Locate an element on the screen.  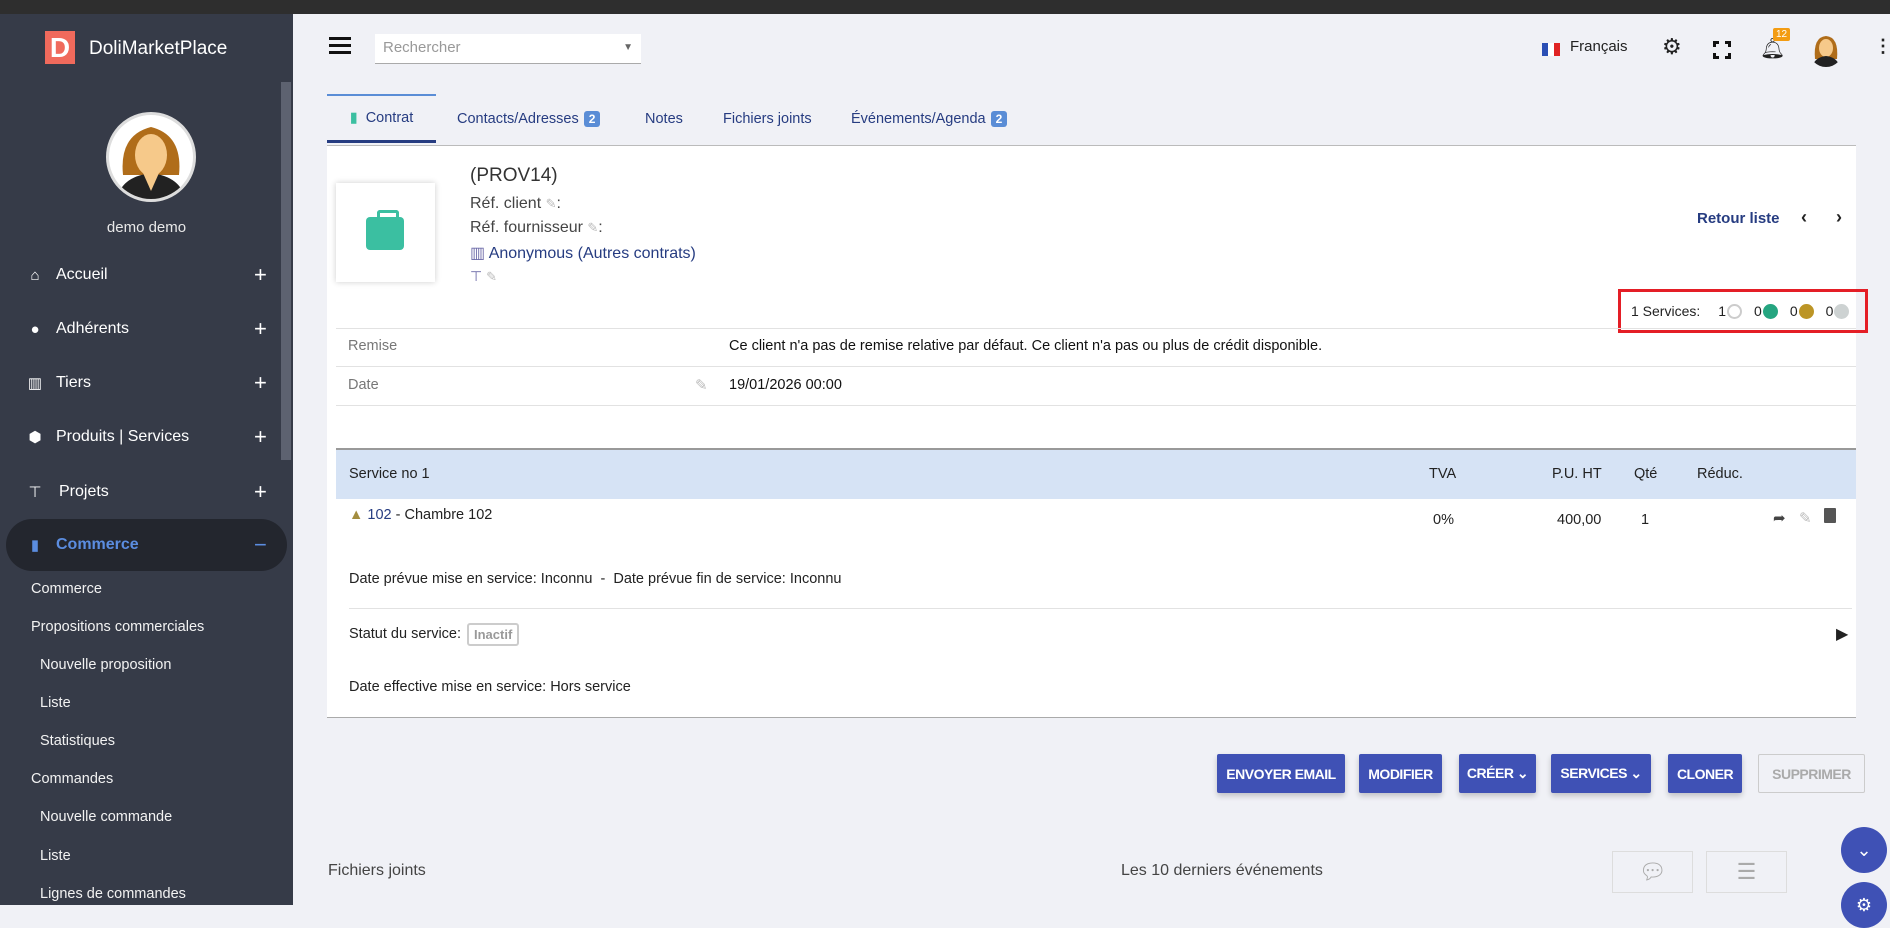
col-service: Service no 1 is located at coordinates (389, 474).